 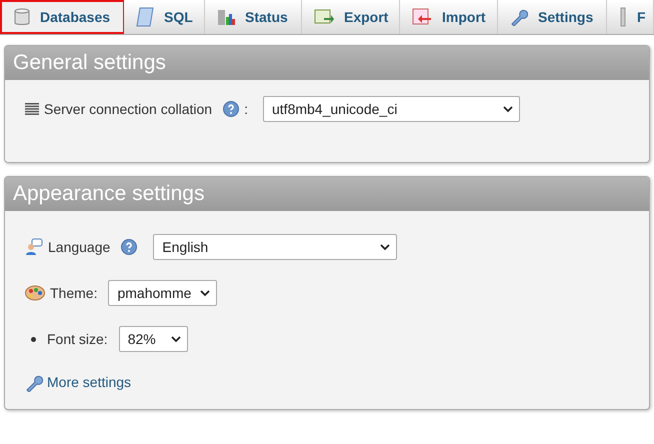 I want to click on panel-title: Appearance settings, so click(x=327, y=194).